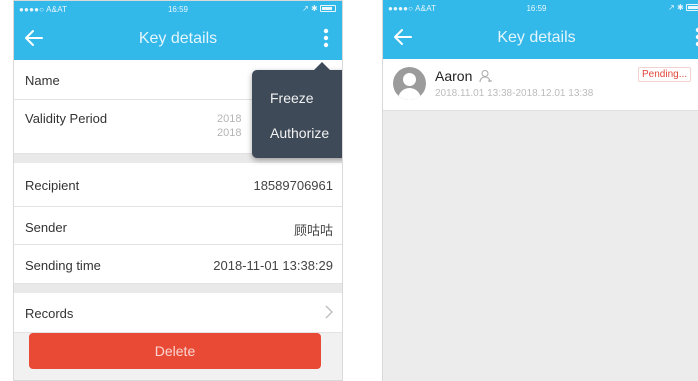  Describe the element at coordinates (273, 265) in the screenshot. I see `sending-time-value: 2018-11-01 13:38:29` at that location.